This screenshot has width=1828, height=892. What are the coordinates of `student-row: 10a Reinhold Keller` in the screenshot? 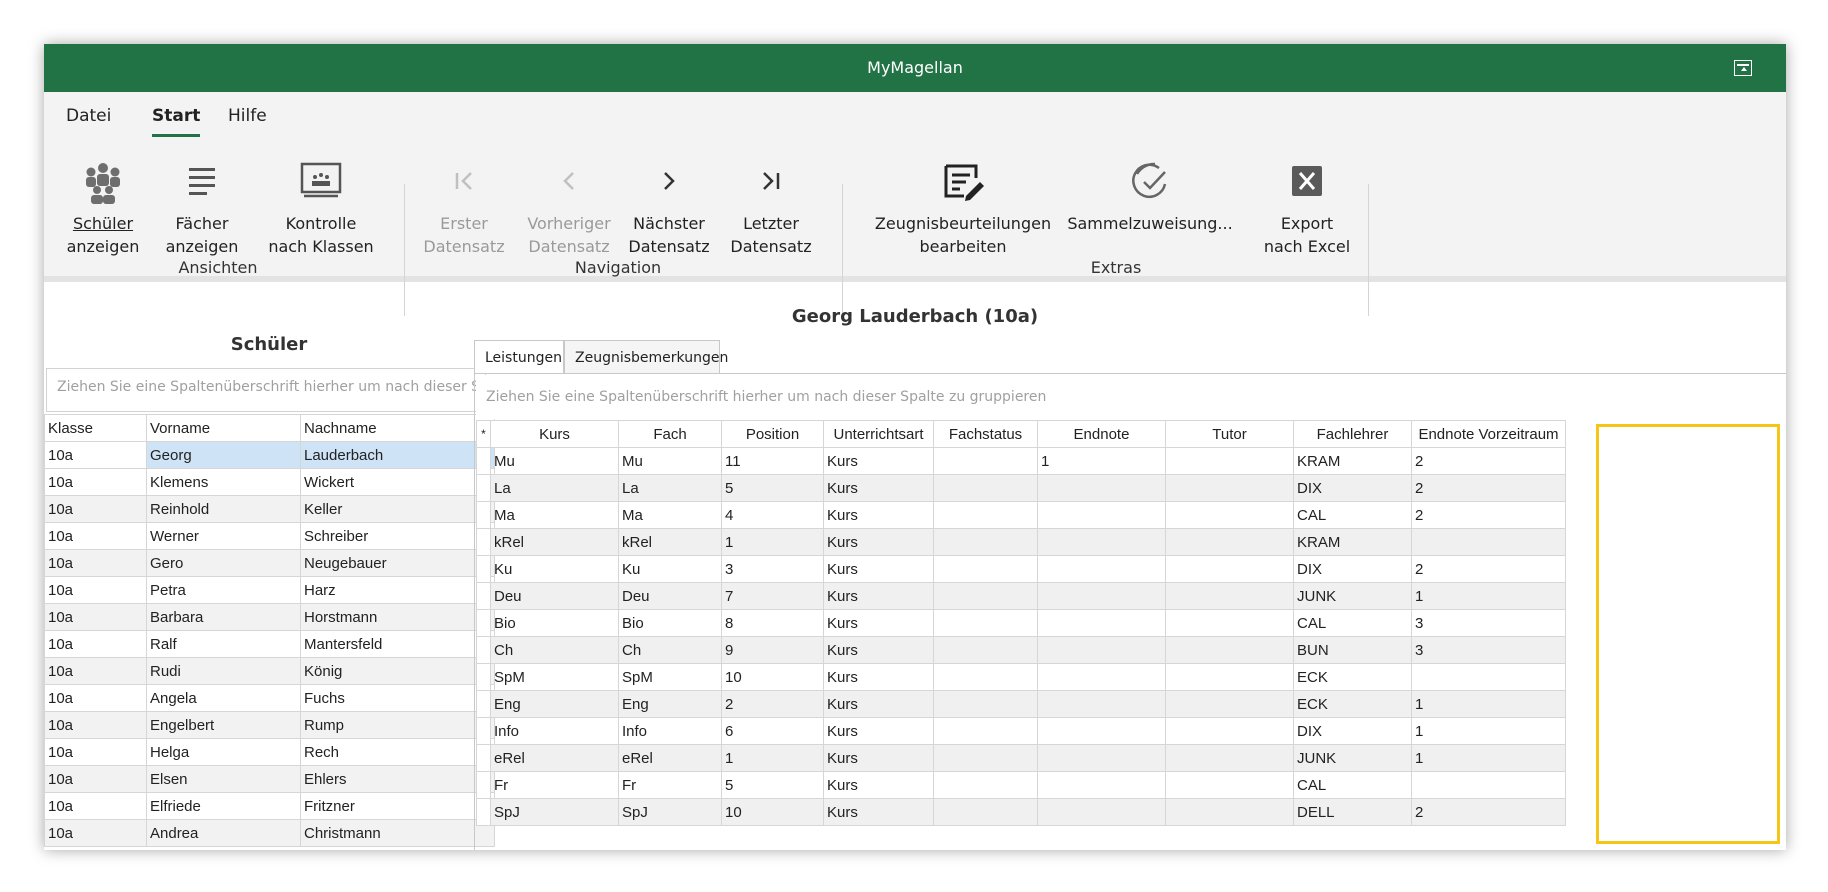 It's located at (269, 509).